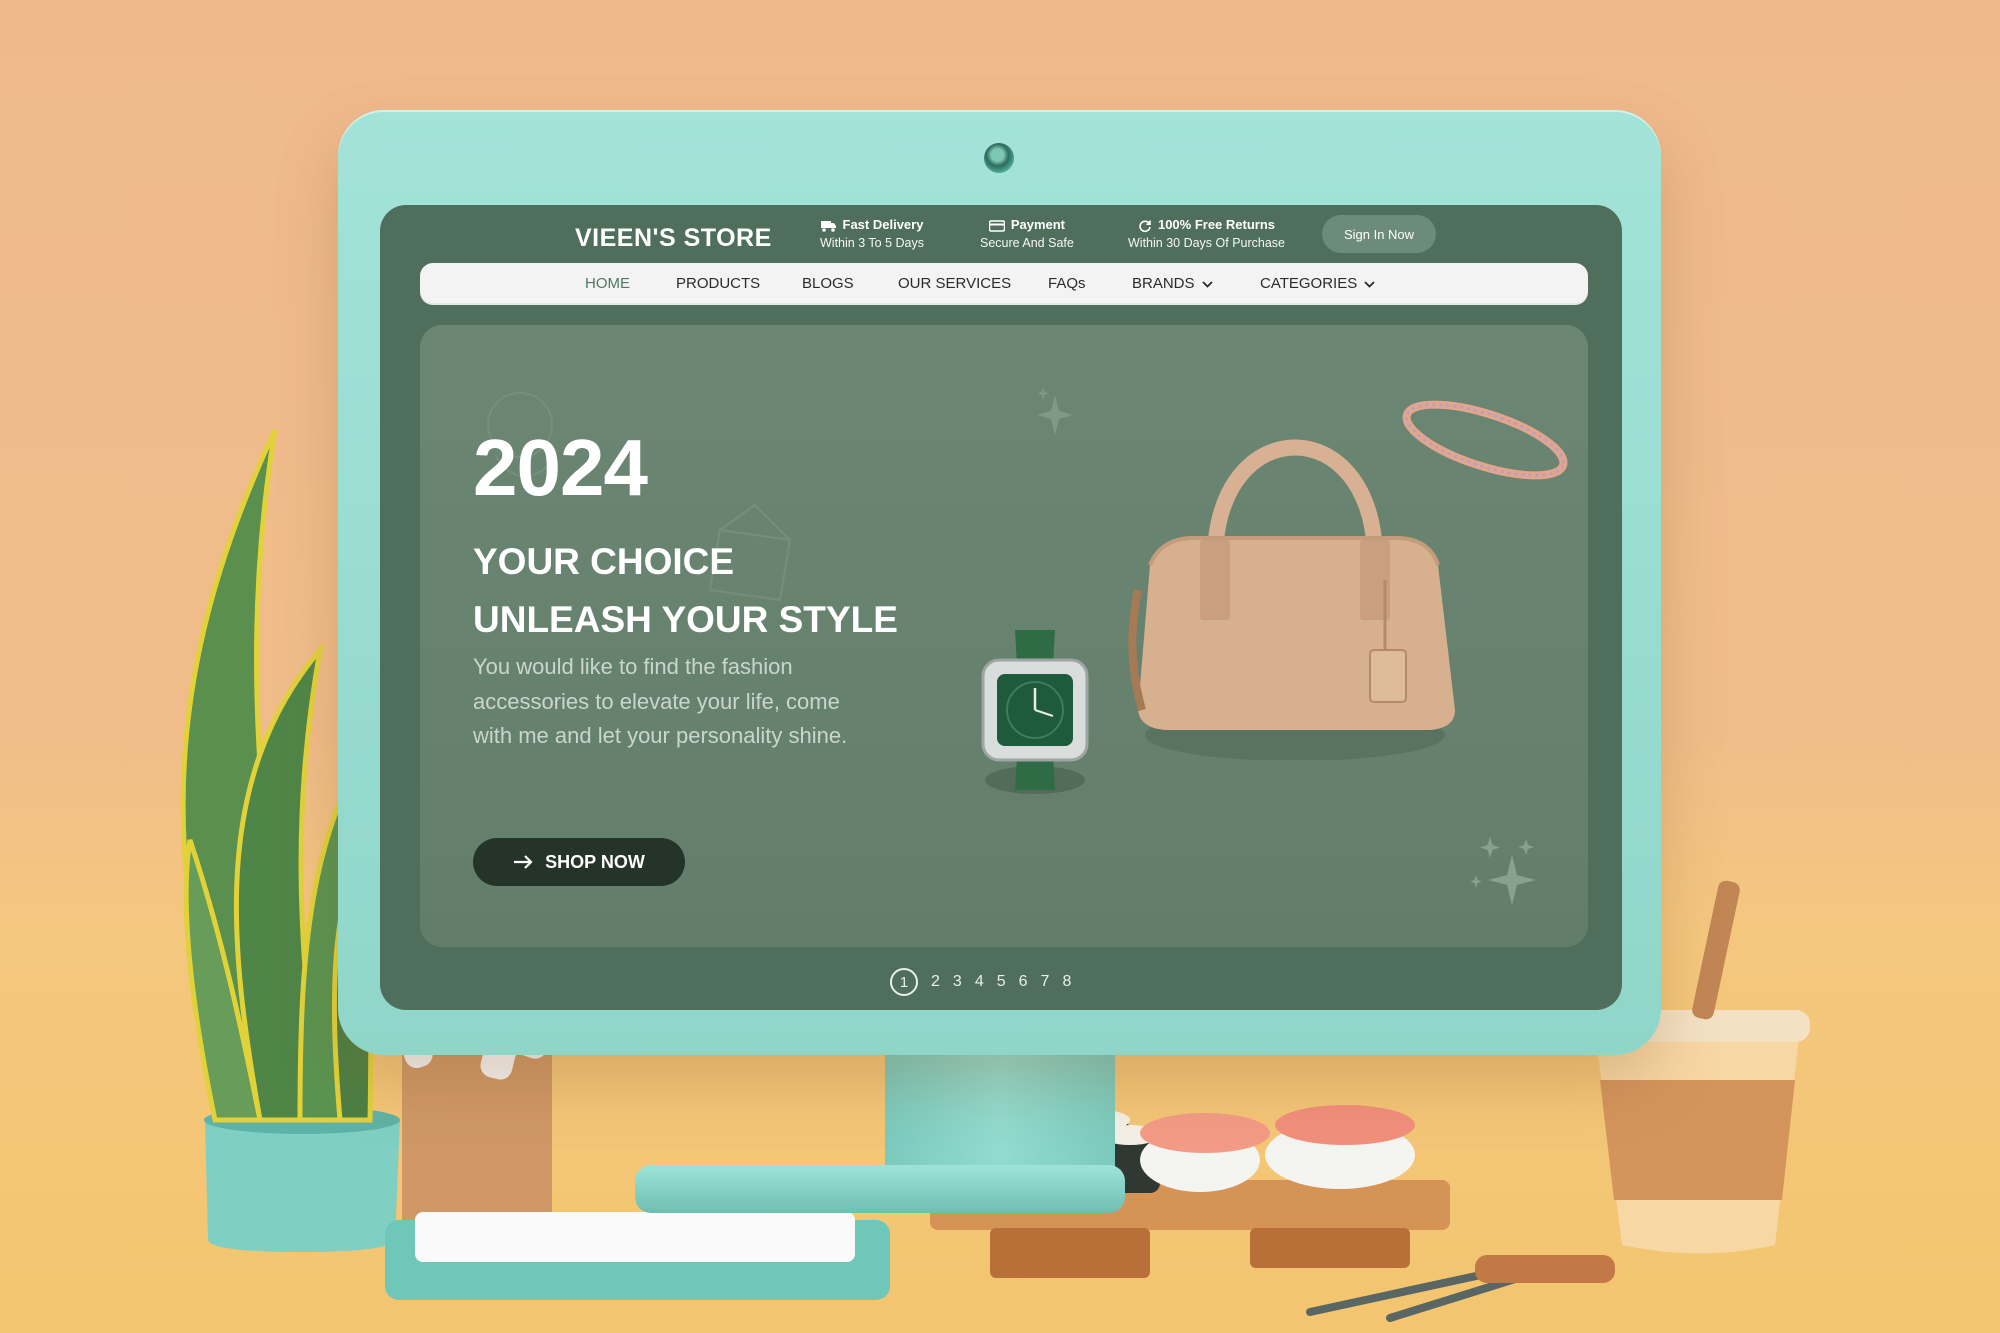  Describe the element at coordinates (1027, 243) in the screenshot. I see `feature-subtitle: Secure And Safe` at that location.